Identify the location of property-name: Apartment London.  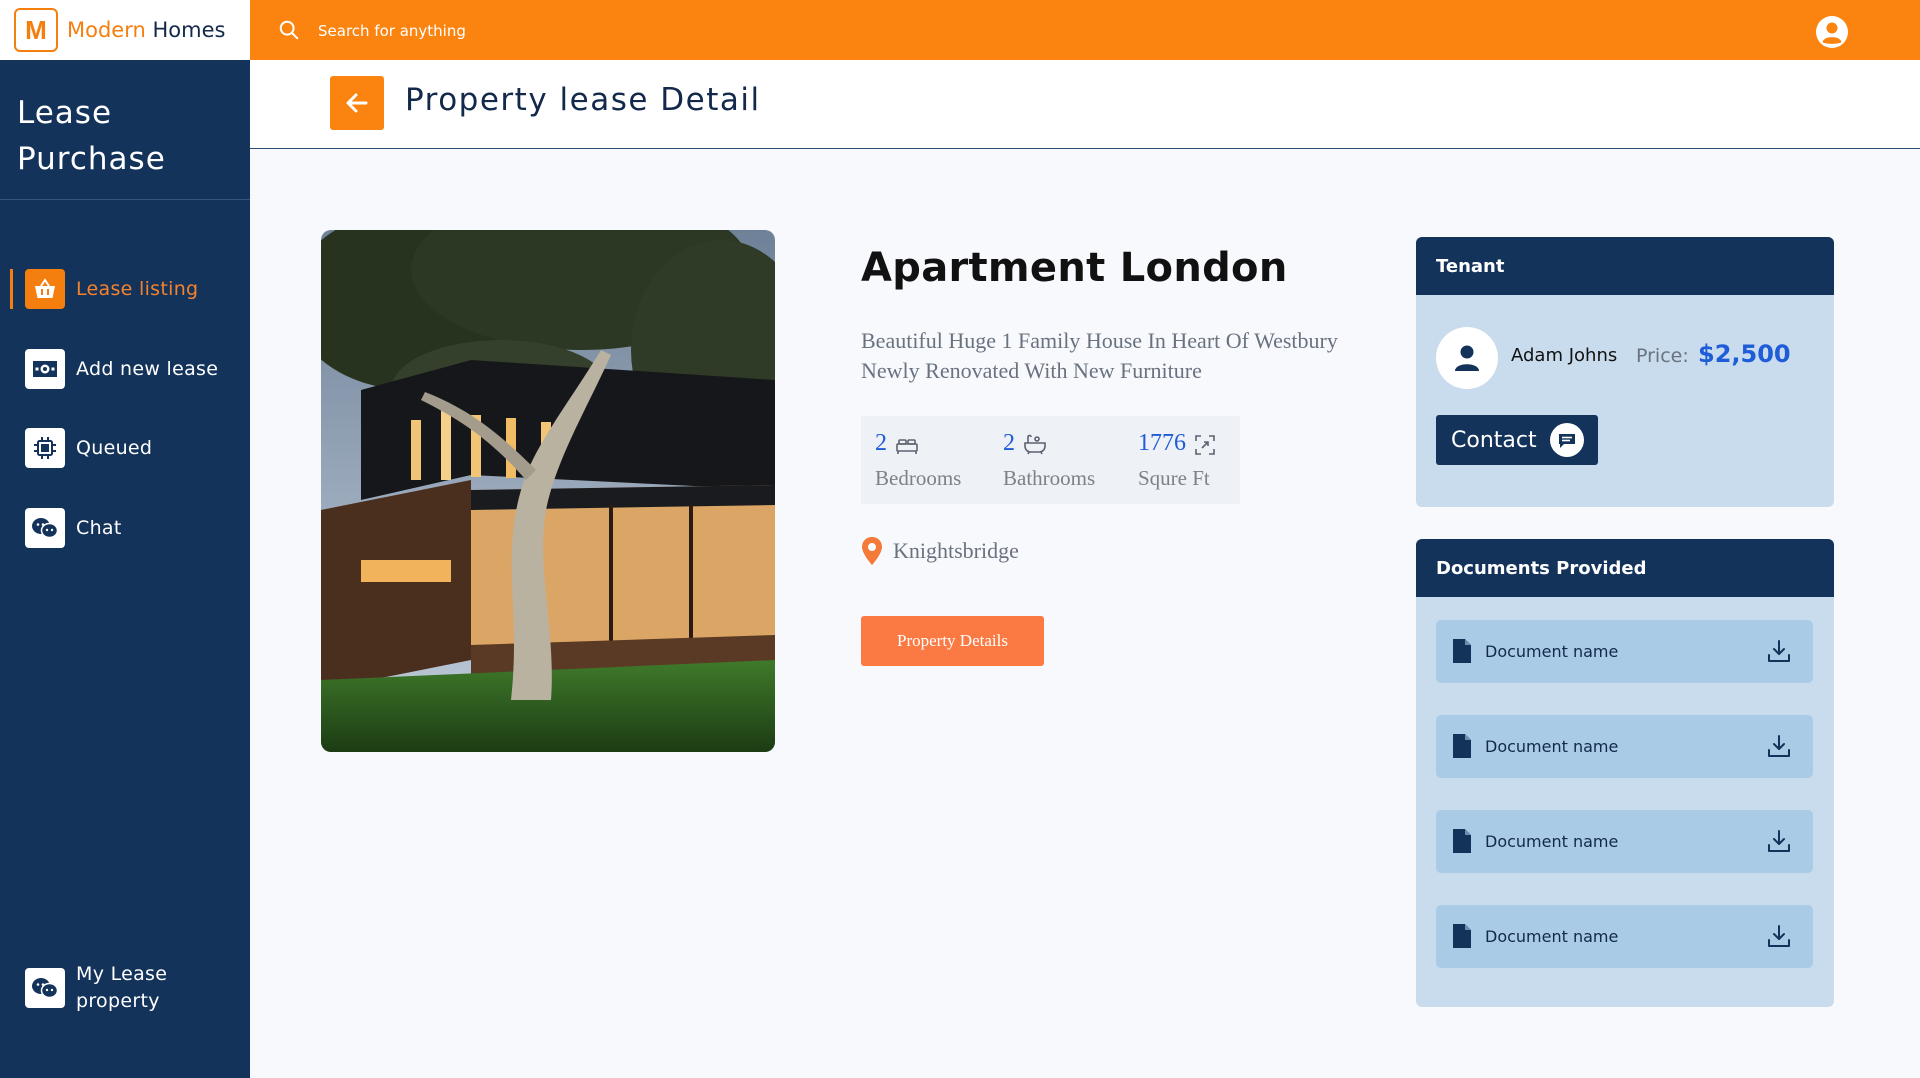
(1074, 268).